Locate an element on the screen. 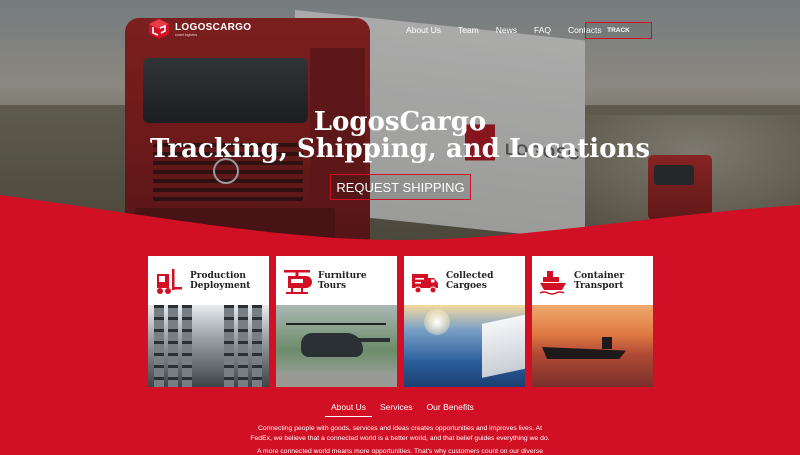 The height and width of the screenshot is (455, 800). track-button: TRACK is located at coordinates (618, 30).